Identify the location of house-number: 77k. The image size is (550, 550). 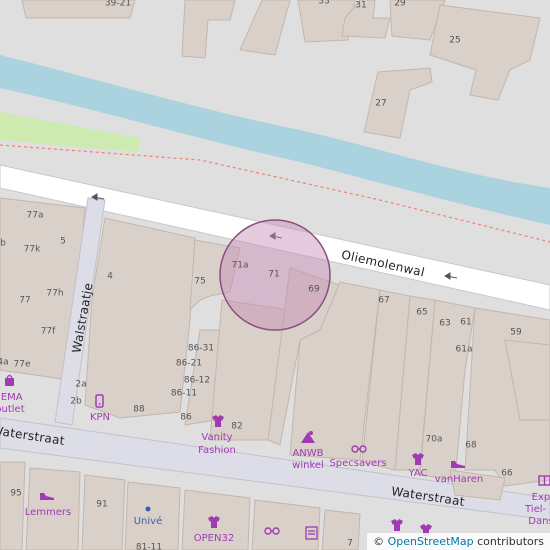
(32, 250).